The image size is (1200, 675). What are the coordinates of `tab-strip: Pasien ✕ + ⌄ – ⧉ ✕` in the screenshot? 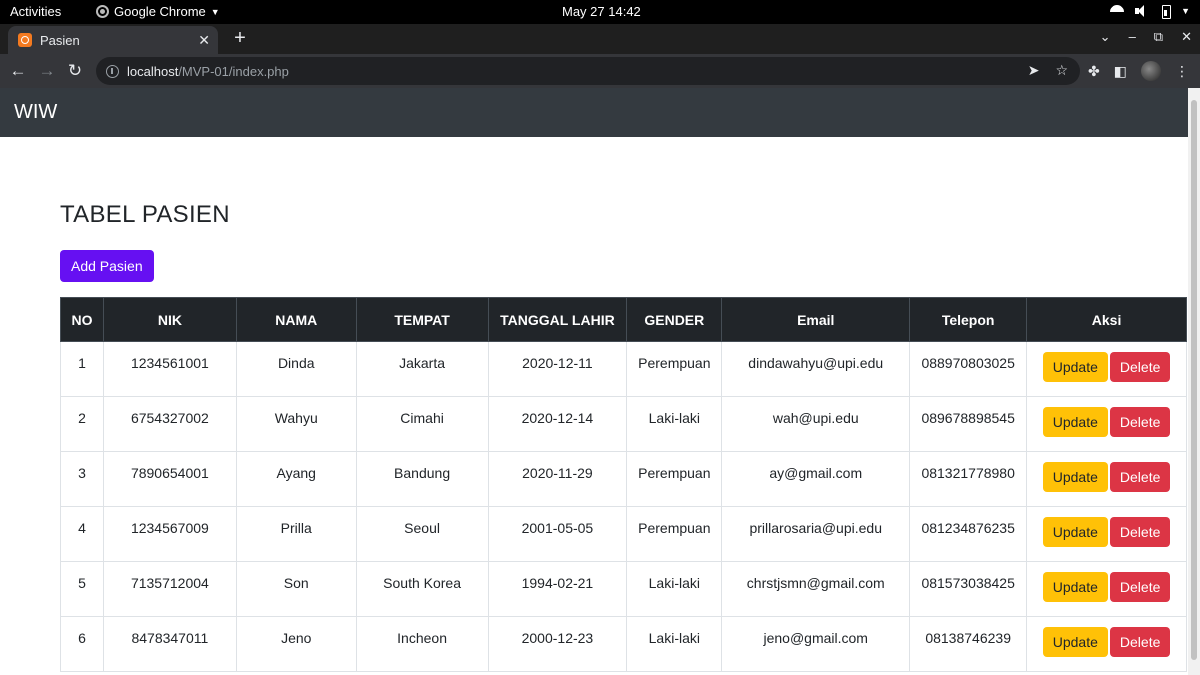 It's located at (600, 39).